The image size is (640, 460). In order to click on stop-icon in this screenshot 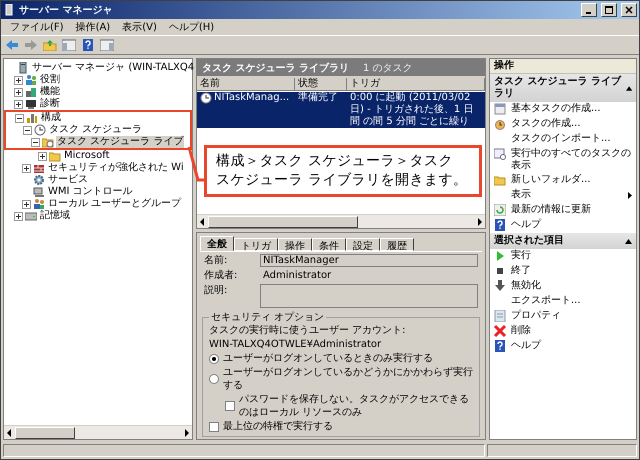, I will do `click(500, 271)`.